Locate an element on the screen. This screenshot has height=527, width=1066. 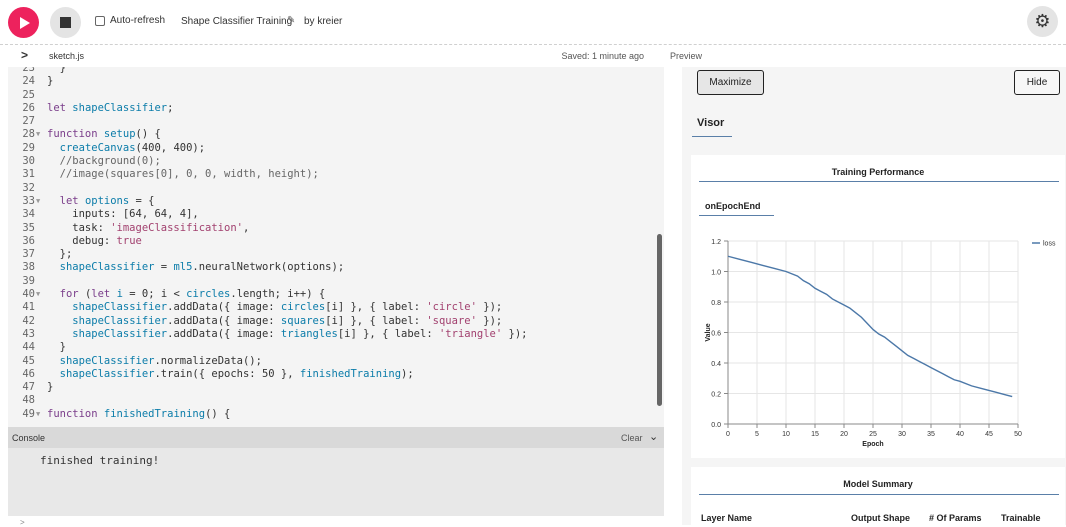
auto-refresh-toggle: Auto-refresh is located at coordinates (130, 20).